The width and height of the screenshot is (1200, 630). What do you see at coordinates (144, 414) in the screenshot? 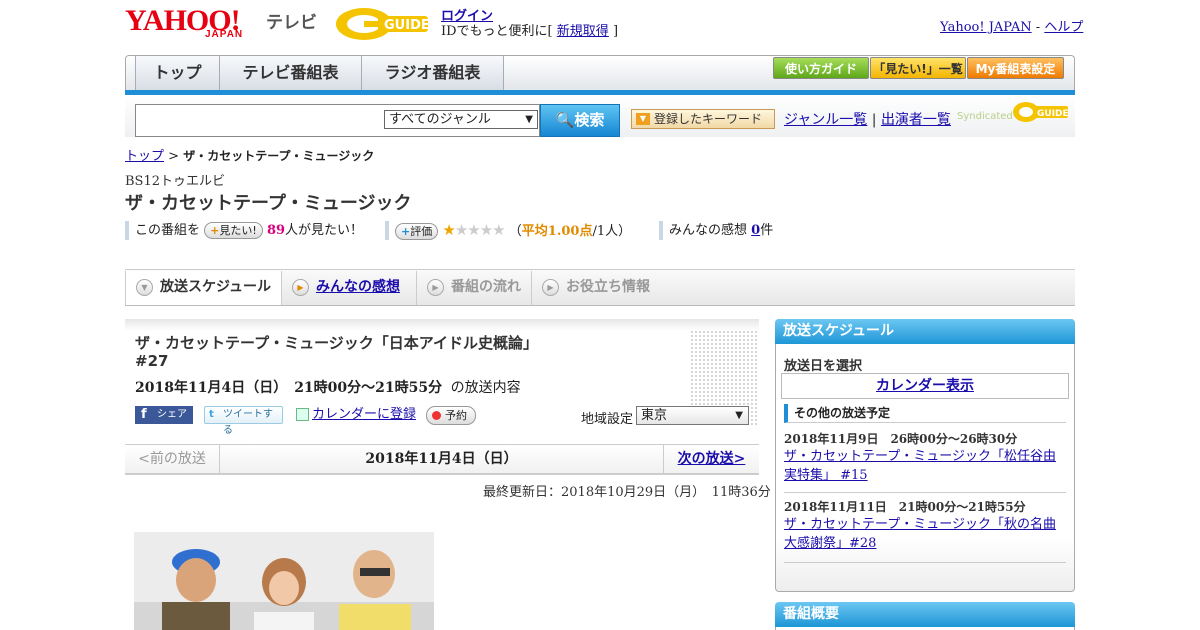
I see `facebook-icon: f` at bounding box center [144, 414].